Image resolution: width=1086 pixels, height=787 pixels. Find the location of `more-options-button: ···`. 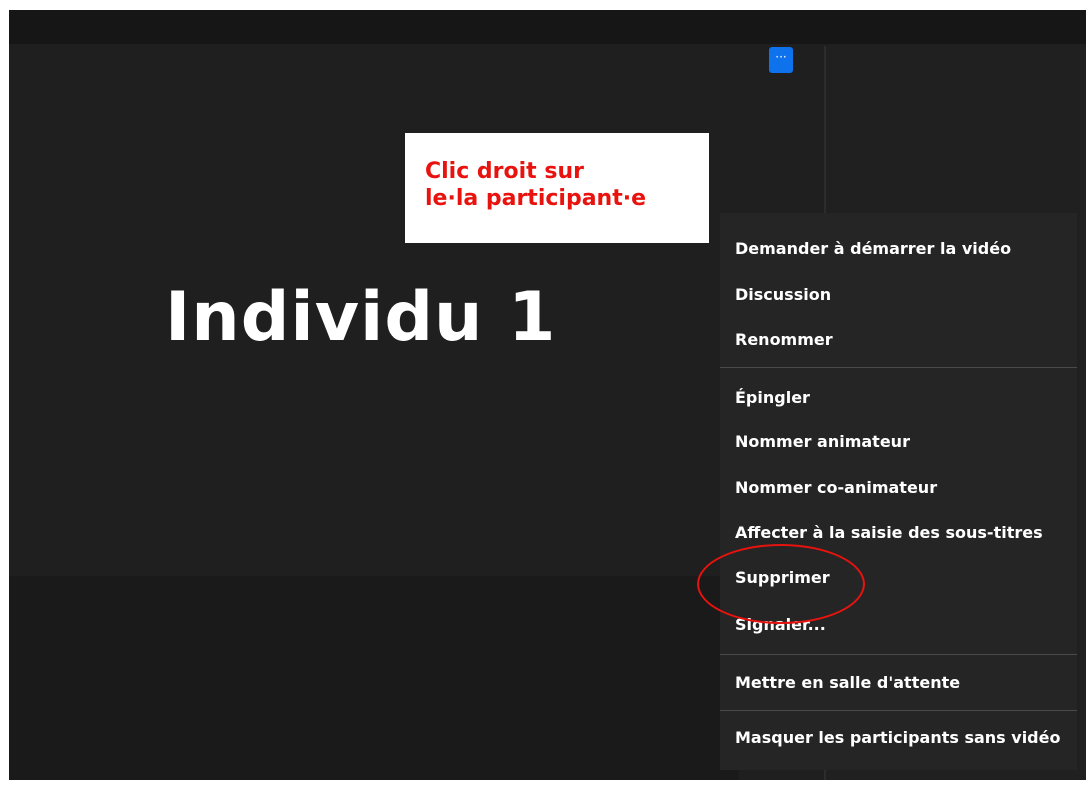

more-options-button: ··· is located at coordinates (781, 60).